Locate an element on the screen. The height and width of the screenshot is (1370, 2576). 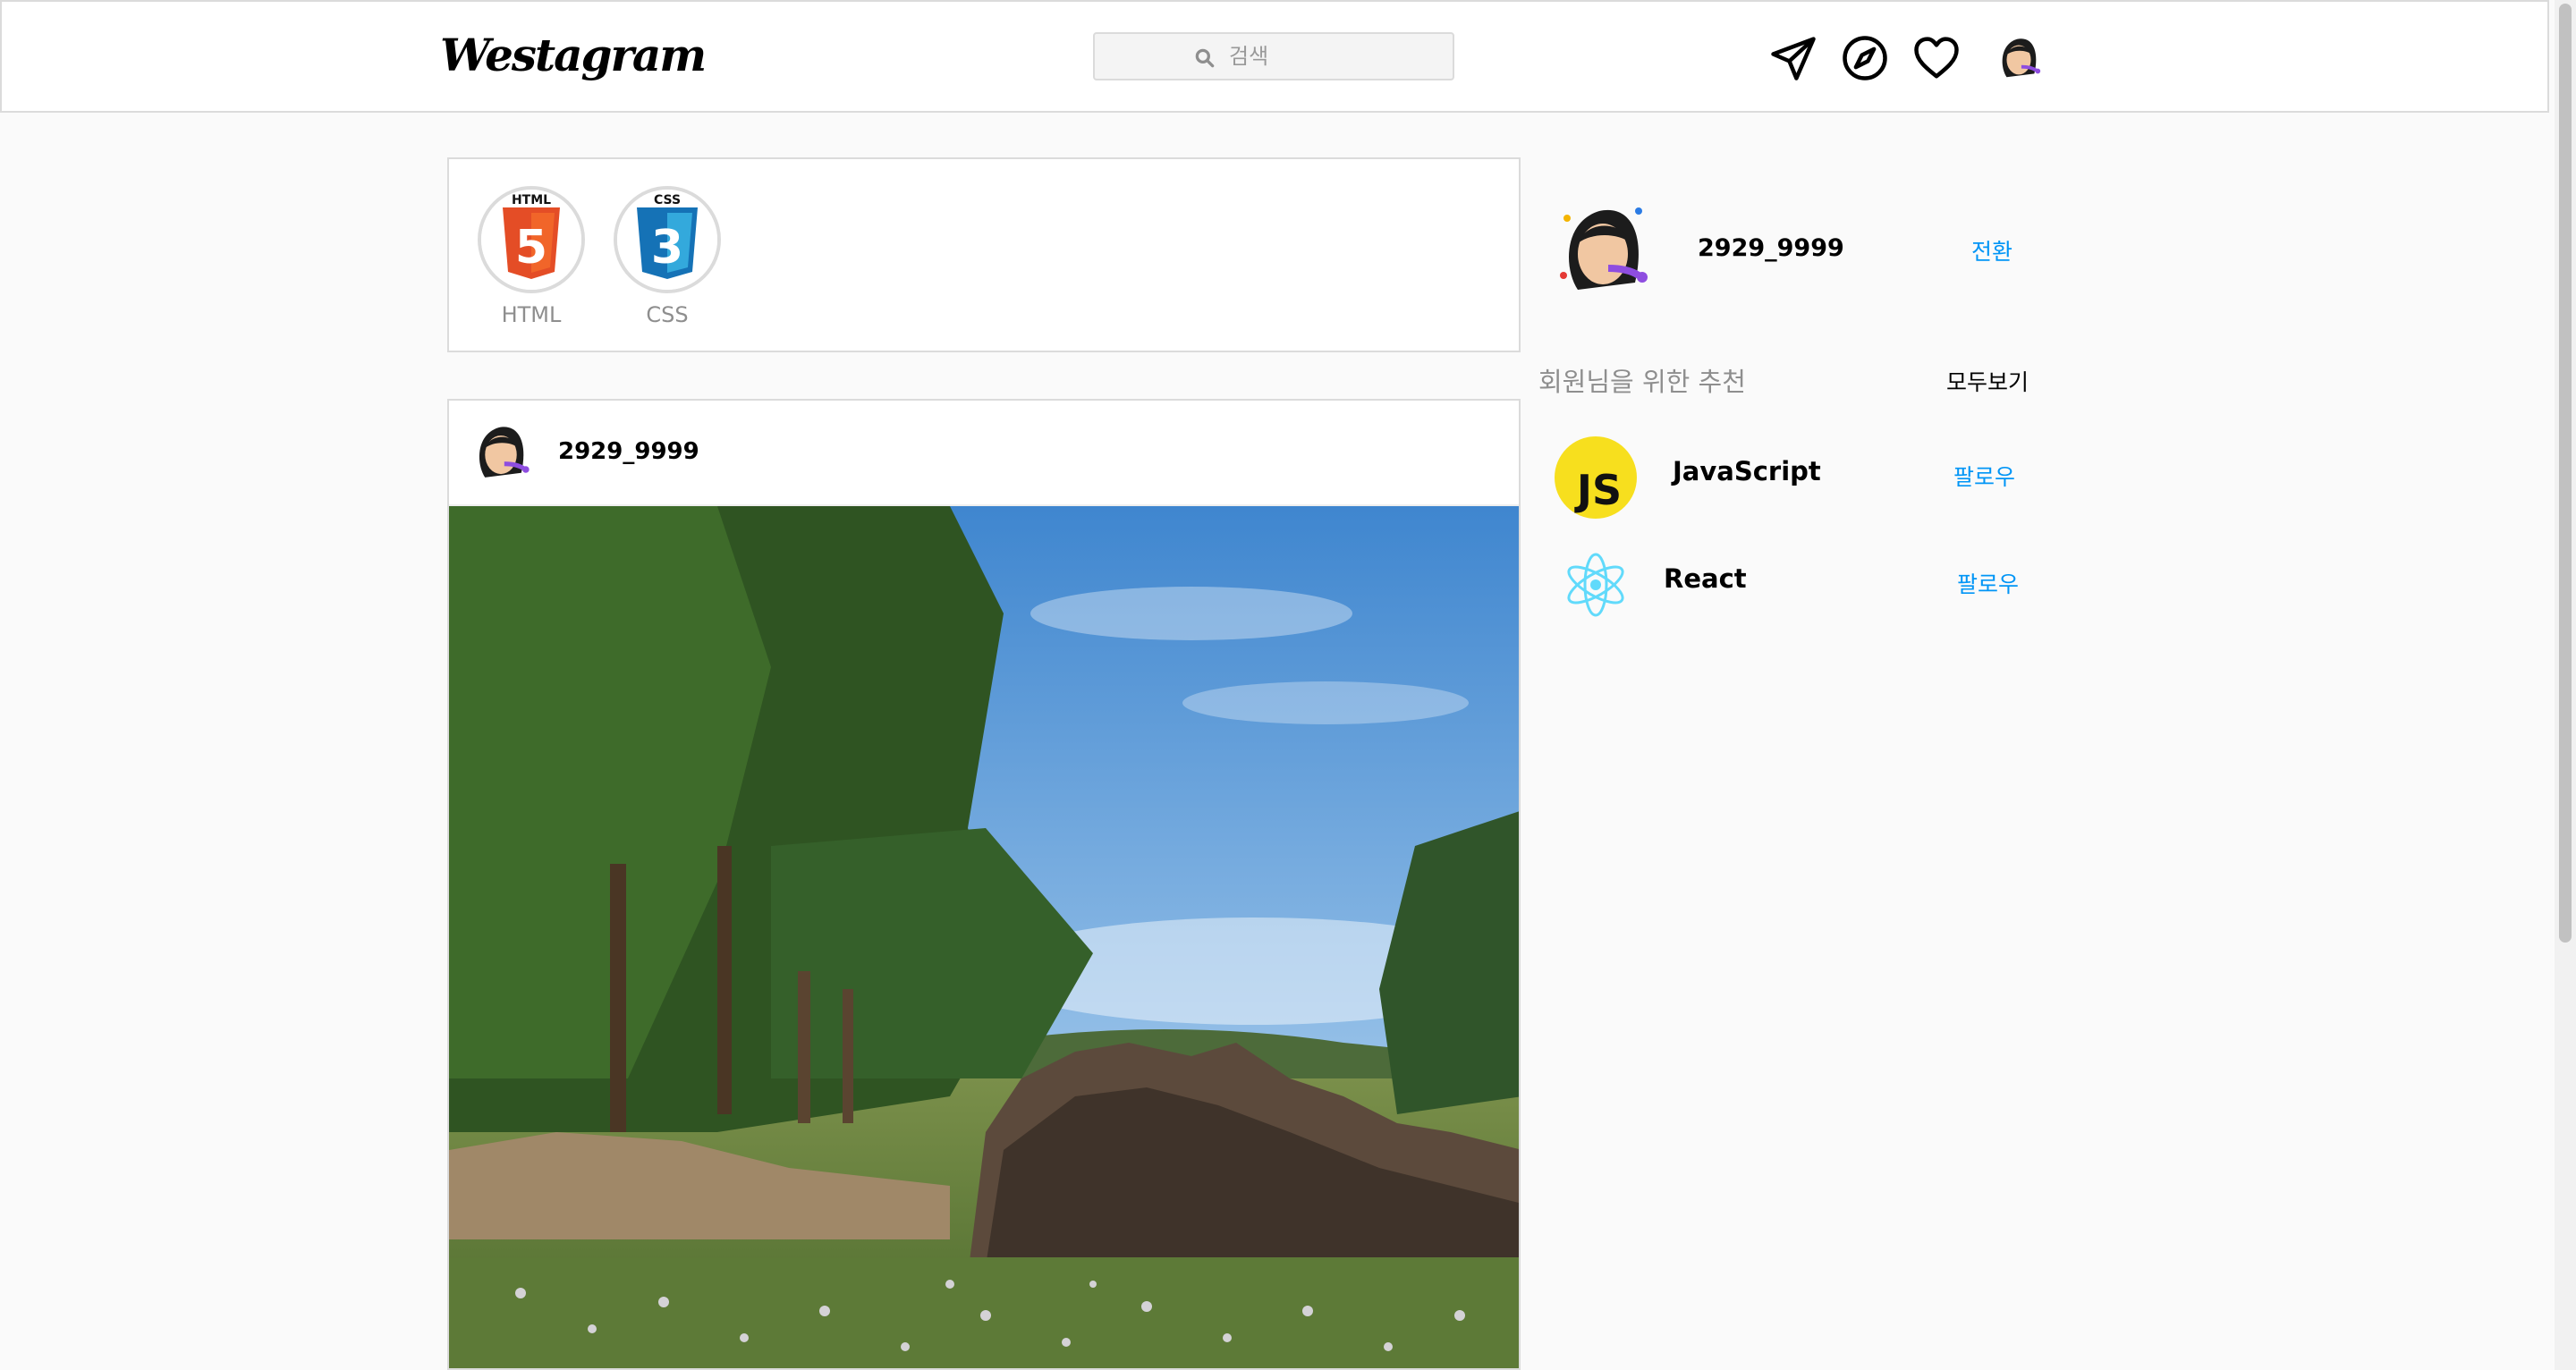
svg-text: 3 is located at coordinates (667, 248).